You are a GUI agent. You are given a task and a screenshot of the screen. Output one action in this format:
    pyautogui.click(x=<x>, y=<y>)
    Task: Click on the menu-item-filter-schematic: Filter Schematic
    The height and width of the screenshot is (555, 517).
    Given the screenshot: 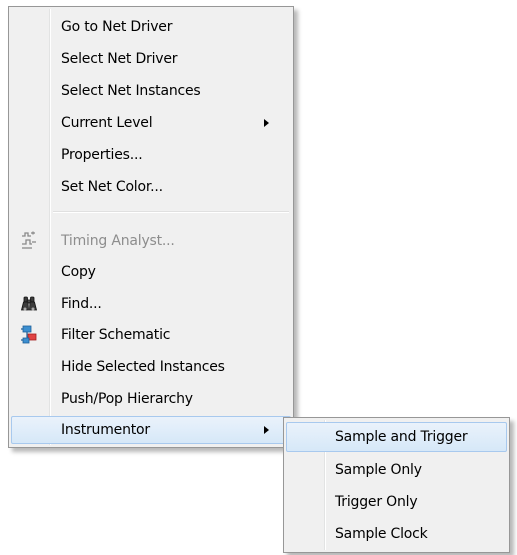 What is the action you would take?
    pyautogui.click(x=151, y=335)
    